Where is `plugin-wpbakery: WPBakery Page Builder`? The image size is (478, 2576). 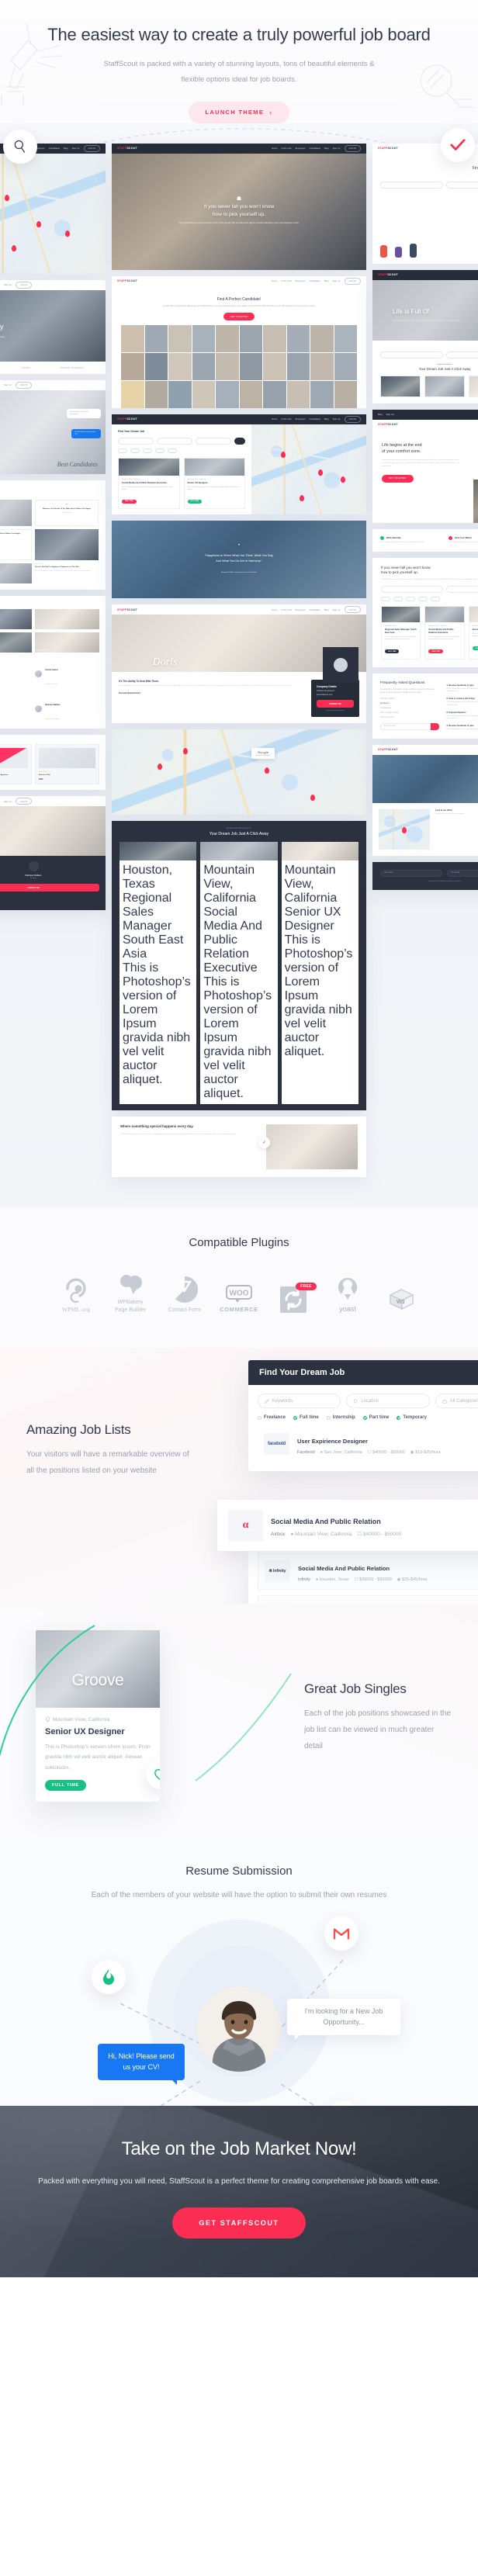 plugin-wpbakery: WPBakery Page Builder is located at coordinates (130, 1293).